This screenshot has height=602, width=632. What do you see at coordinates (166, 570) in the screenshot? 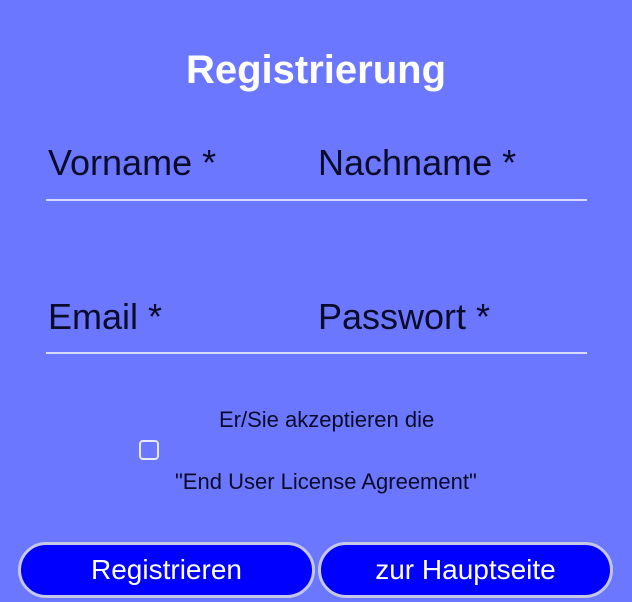
I see `register-button: Registrieren` at bounding box center [166, 570].